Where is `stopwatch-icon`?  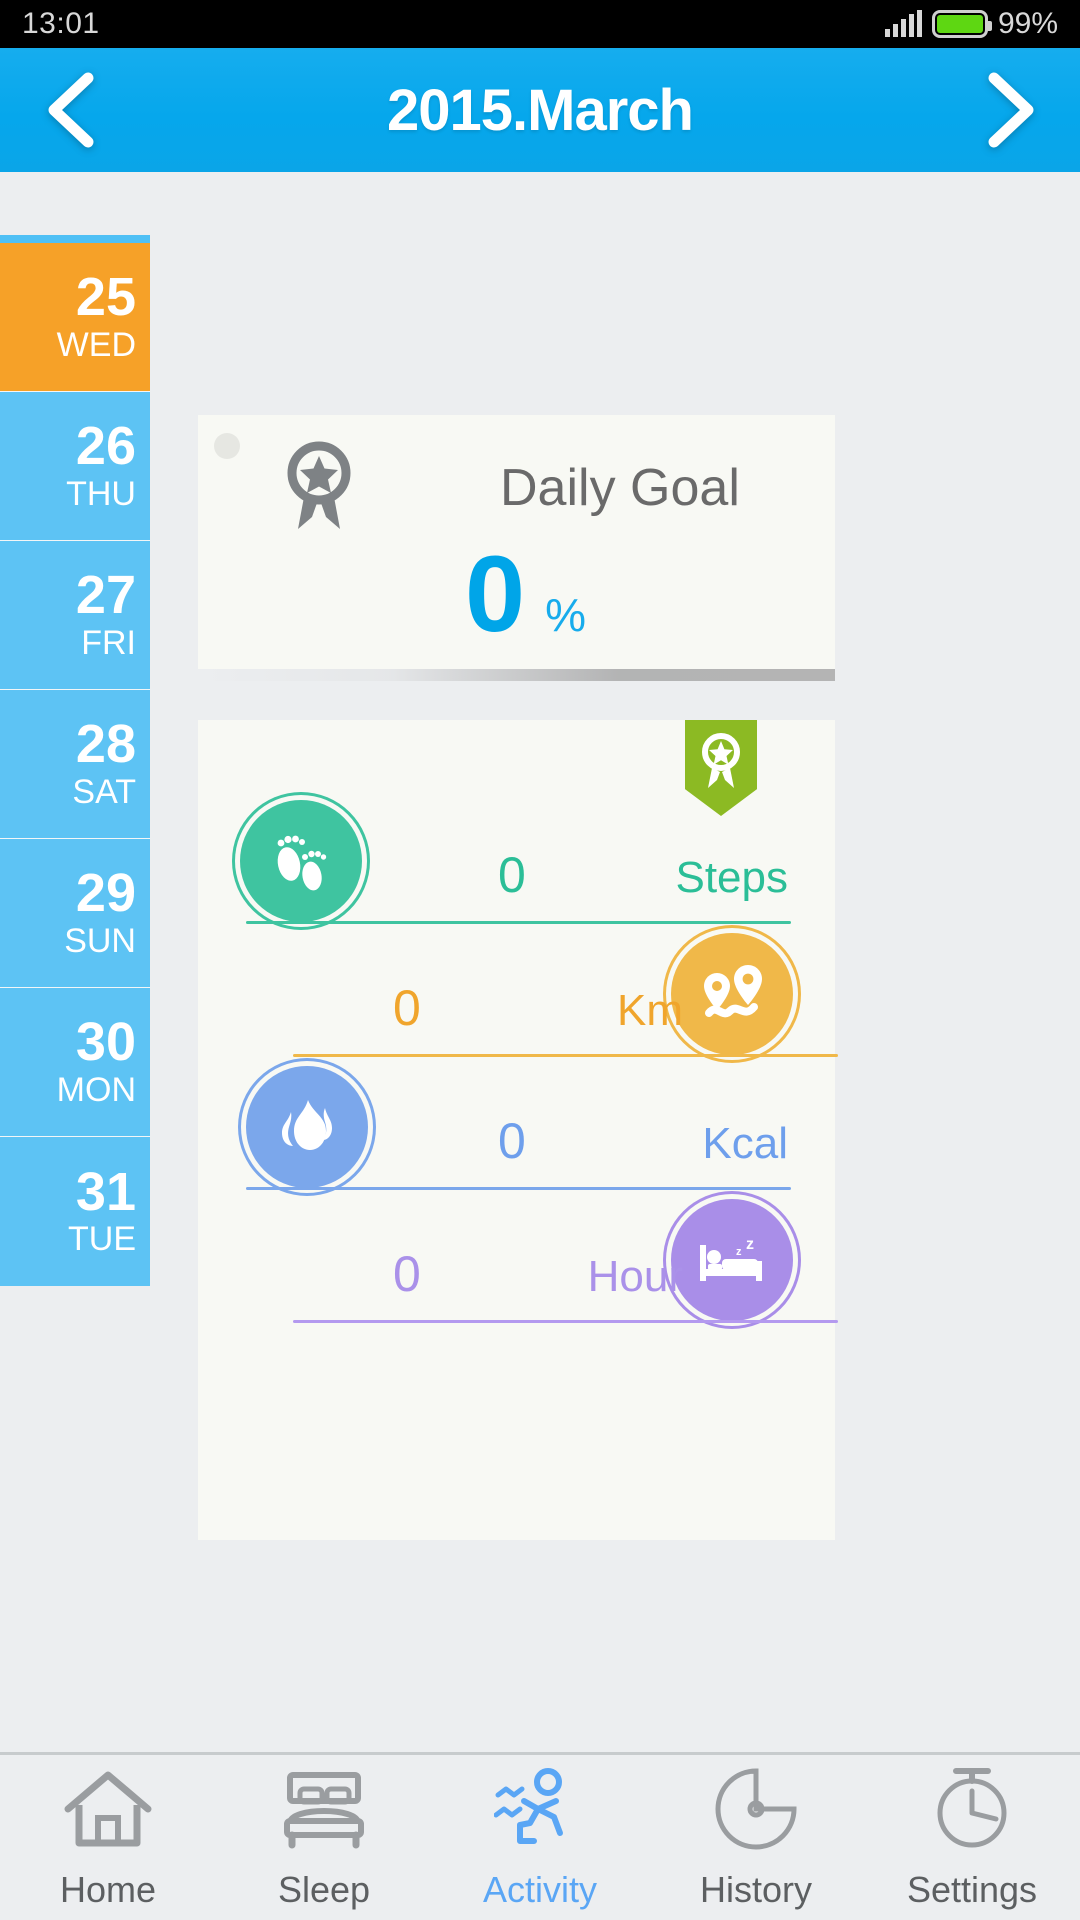
stopwatch-icon is located at coordinates (972, 1809).